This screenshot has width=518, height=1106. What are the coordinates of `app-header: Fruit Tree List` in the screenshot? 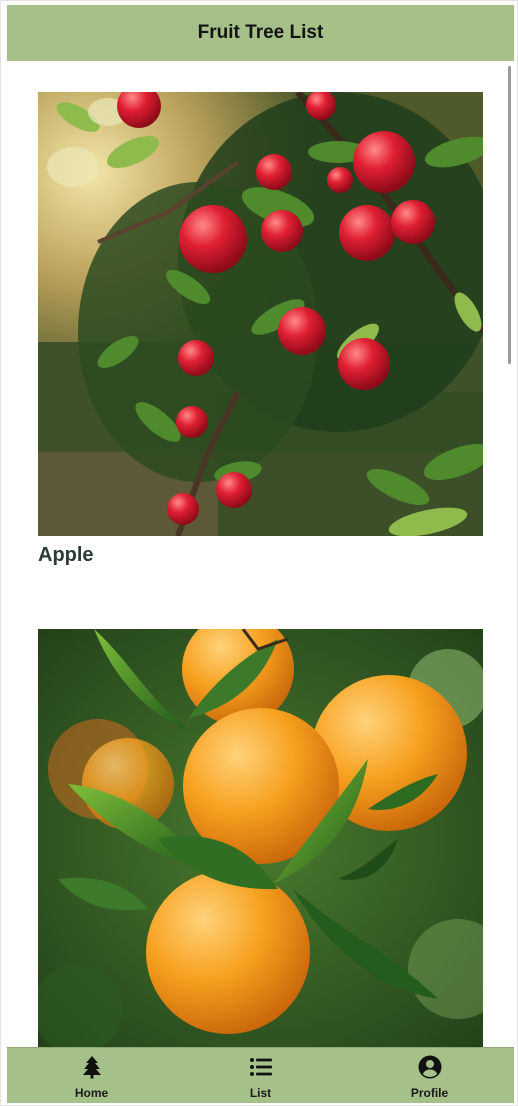 It's located at (260, 33).